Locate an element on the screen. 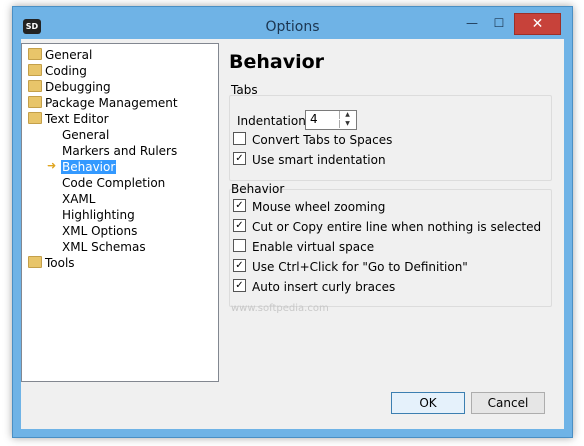 The height and width of the screenshot is (446, 584). maximize-button: ☐ is located at coordinates (499, 23).